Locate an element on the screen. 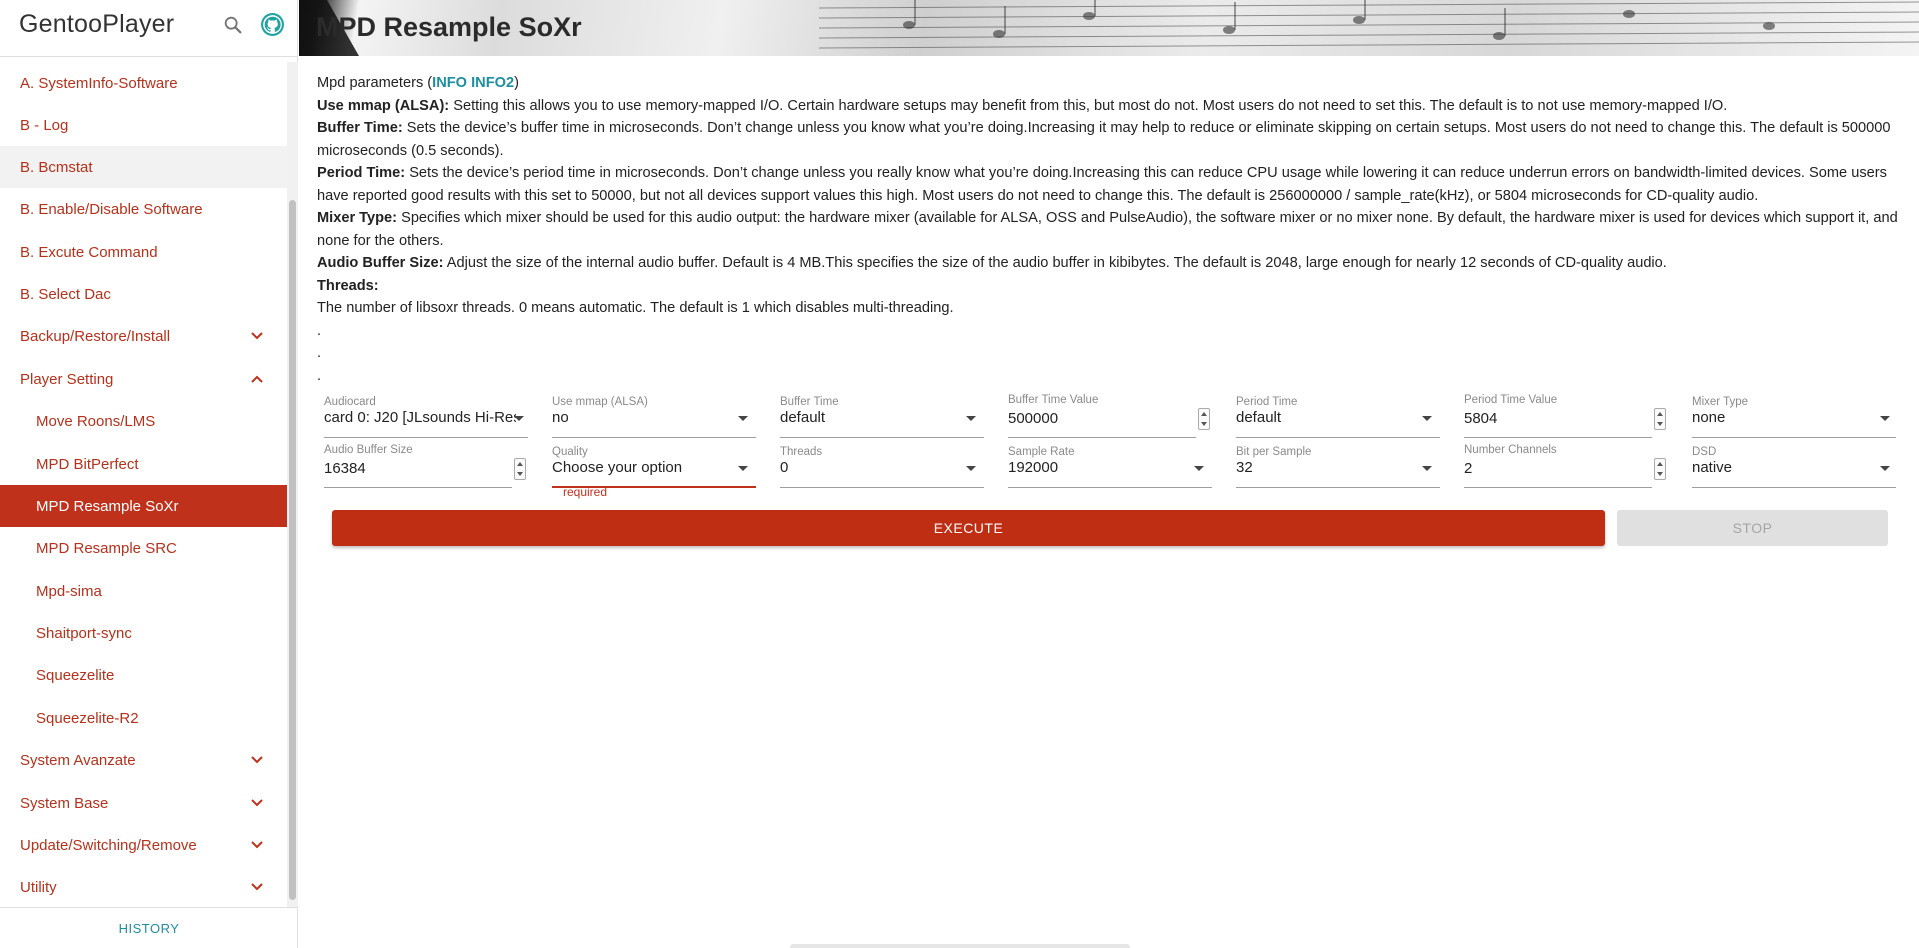 This screenshot has width=1919, height=948. bit-per-sample-select: Bit per Sample 32 is located at coordinates (1338, 467).